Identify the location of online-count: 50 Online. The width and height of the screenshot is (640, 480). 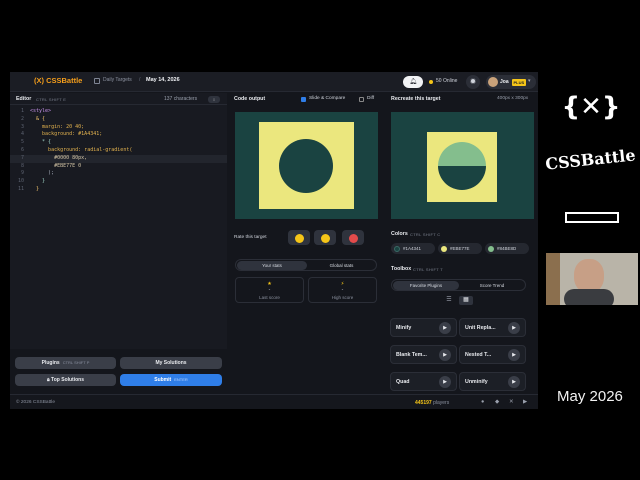
(447, 80).